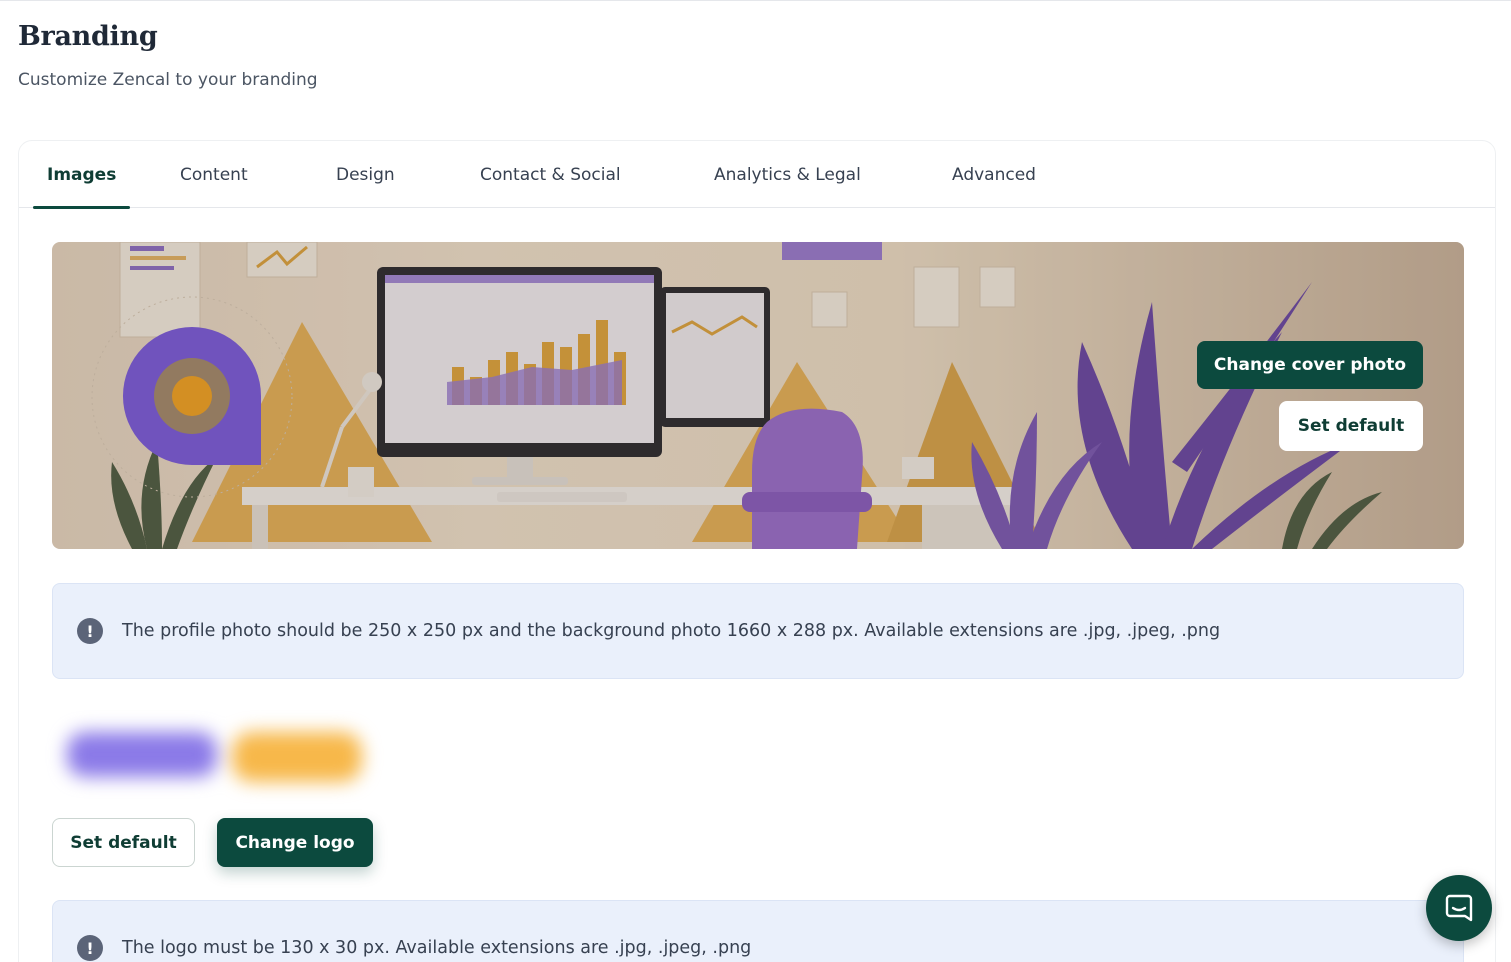  I want to click on logo-preview, so click(217, 752).